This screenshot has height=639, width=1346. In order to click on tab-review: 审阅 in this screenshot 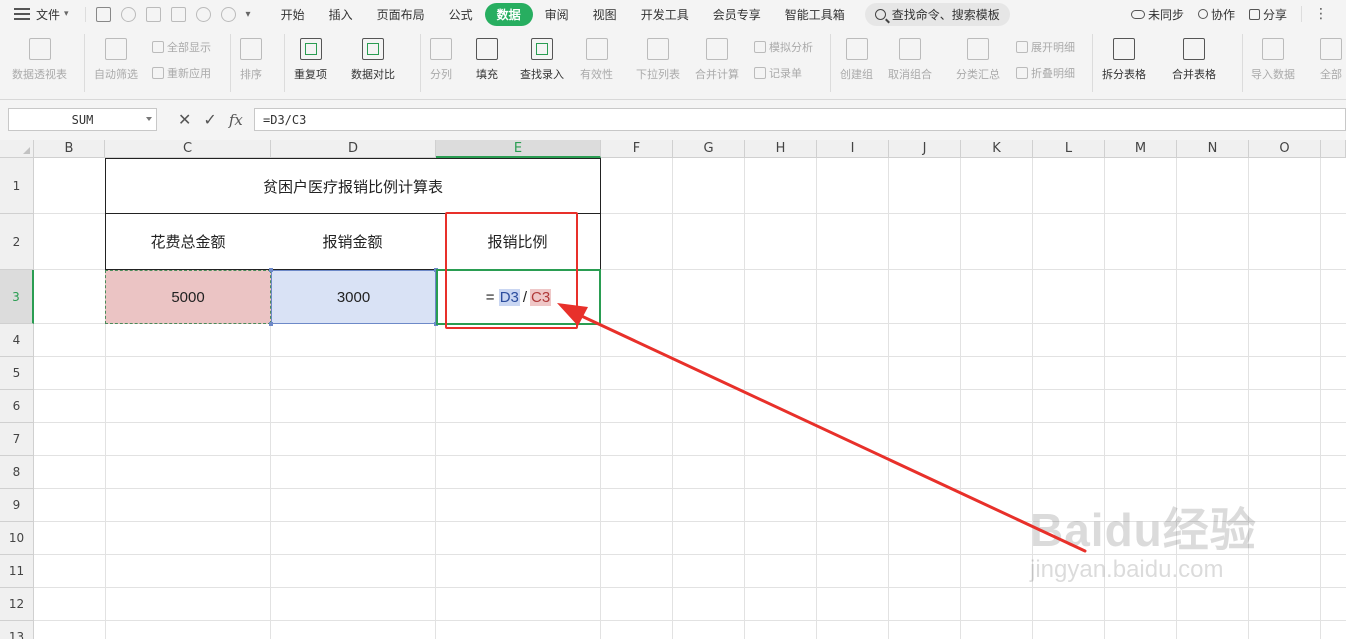, I will do `click(557, 14)`.